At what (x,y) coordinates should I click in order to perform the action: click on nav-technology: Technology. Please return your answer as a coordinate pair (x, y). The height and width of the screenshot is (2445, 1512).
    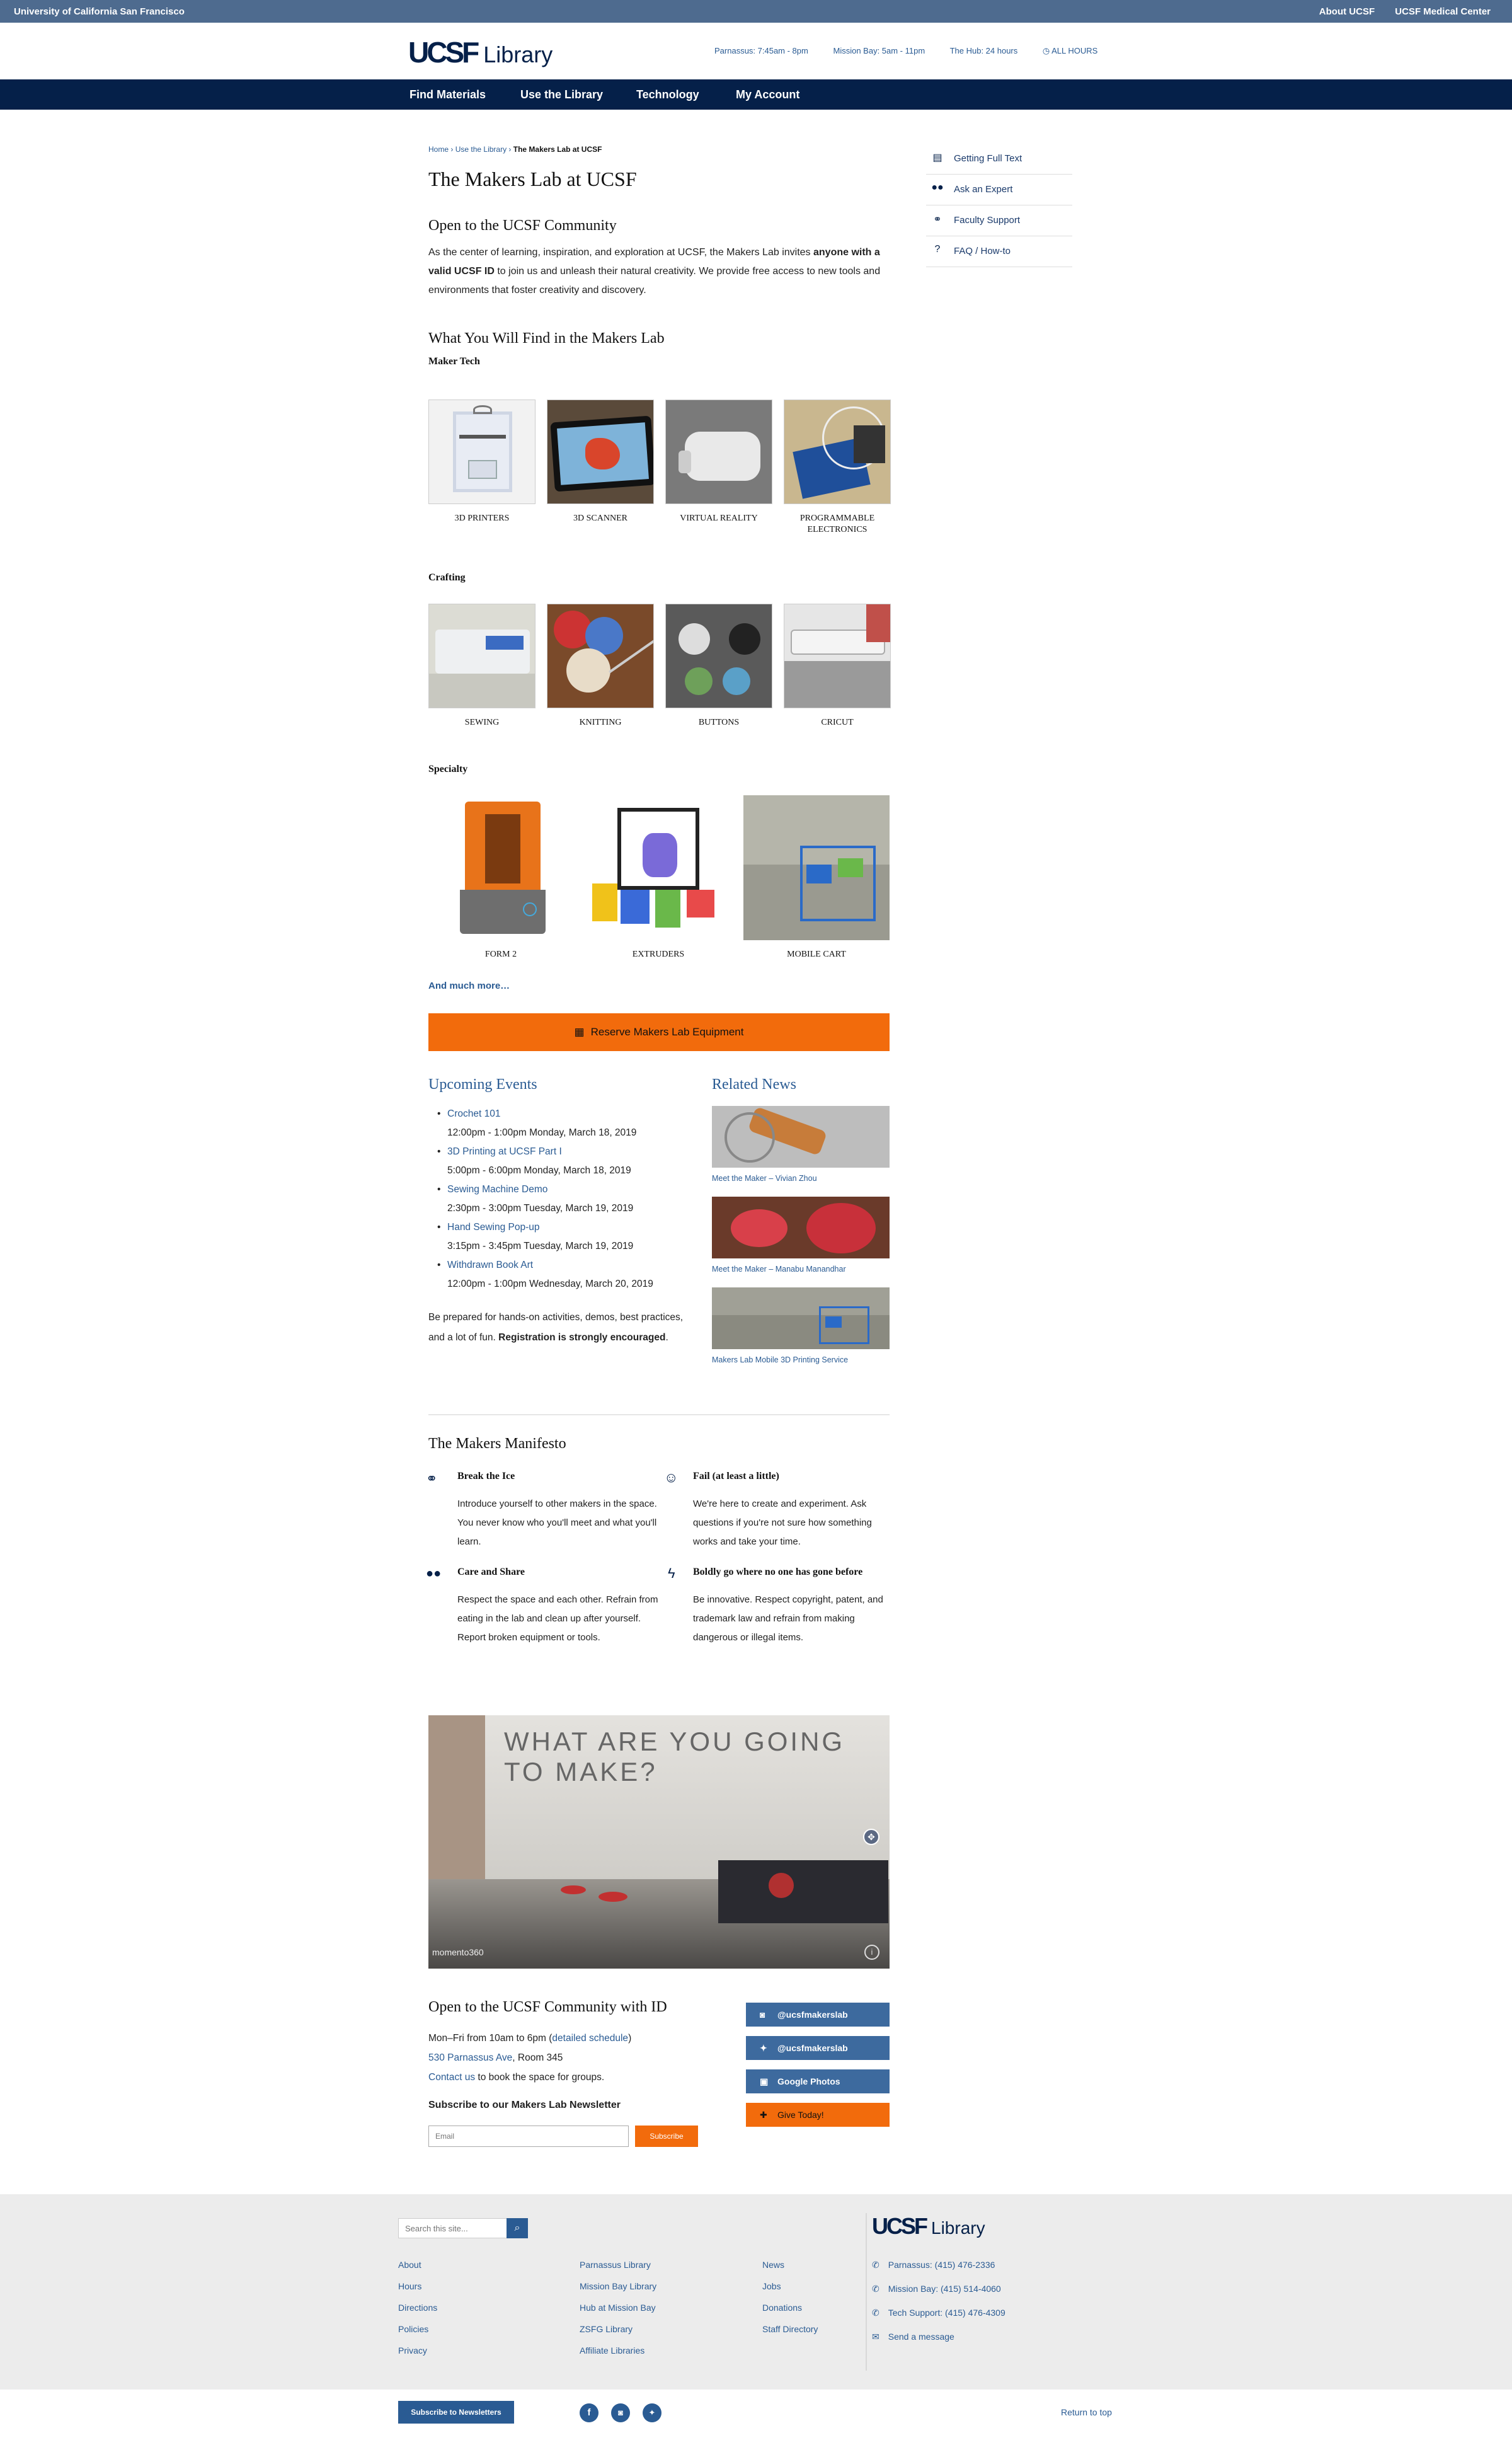
    Looking at the image, I should click on (667, 95).